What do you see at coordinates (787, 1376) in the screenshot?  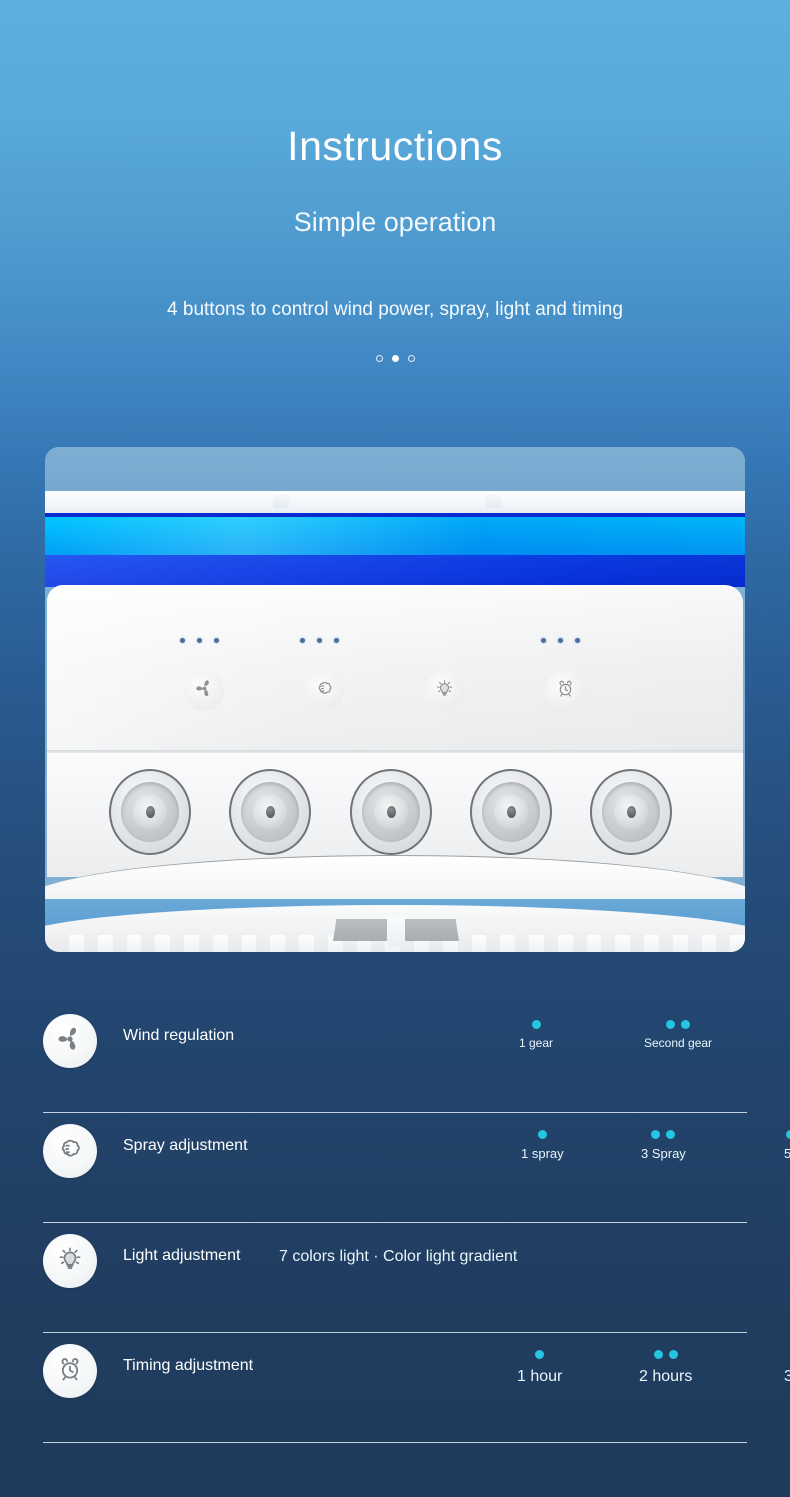 I see `option-label: 3 hours` at bounding box center [787, 1376].